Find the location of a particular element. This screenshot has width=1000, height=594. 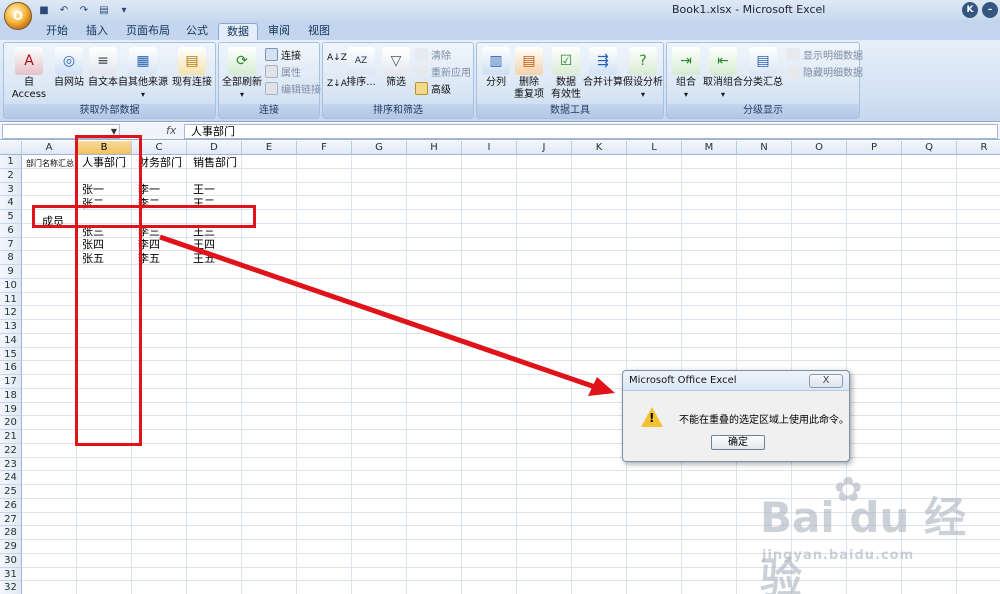

arrow-shaft is located at coordinates (379, 312).